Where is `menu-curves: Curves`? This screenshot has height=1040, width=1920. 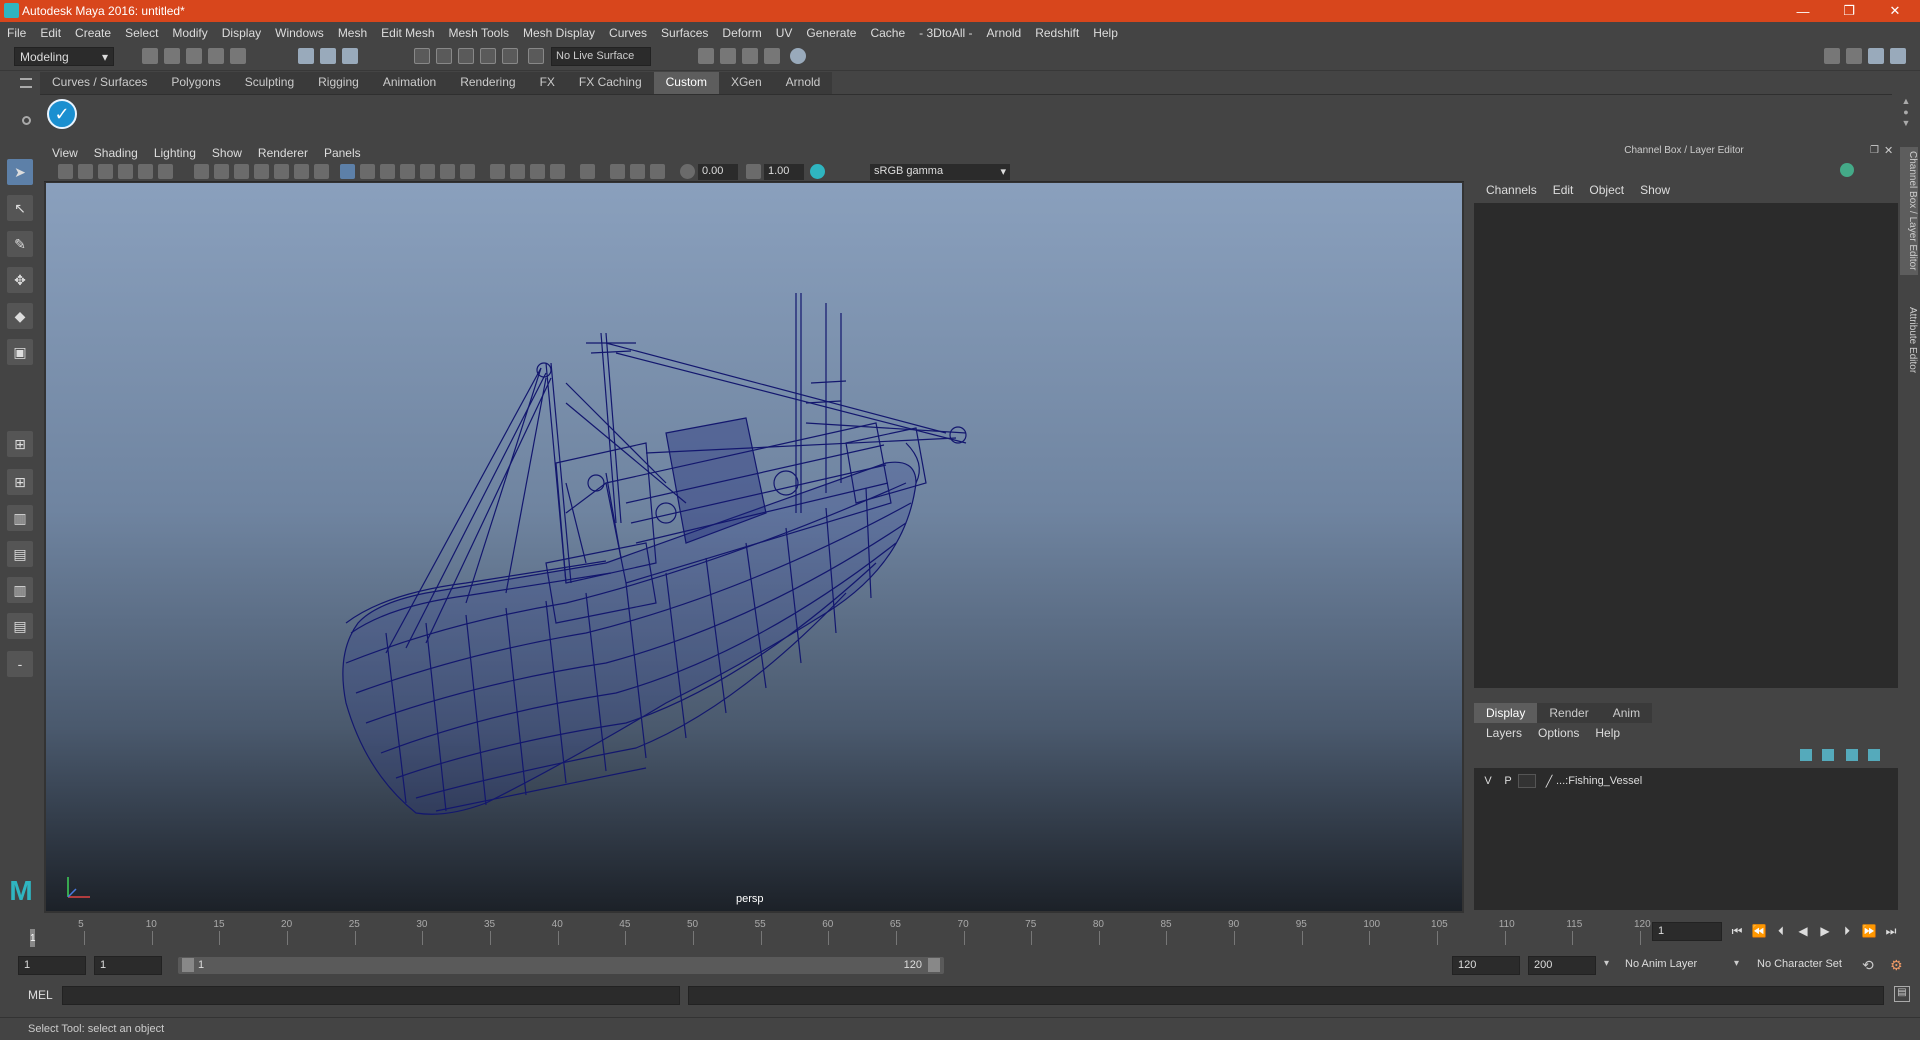 menu-curves: Curves is located at coordinates (628, 33).